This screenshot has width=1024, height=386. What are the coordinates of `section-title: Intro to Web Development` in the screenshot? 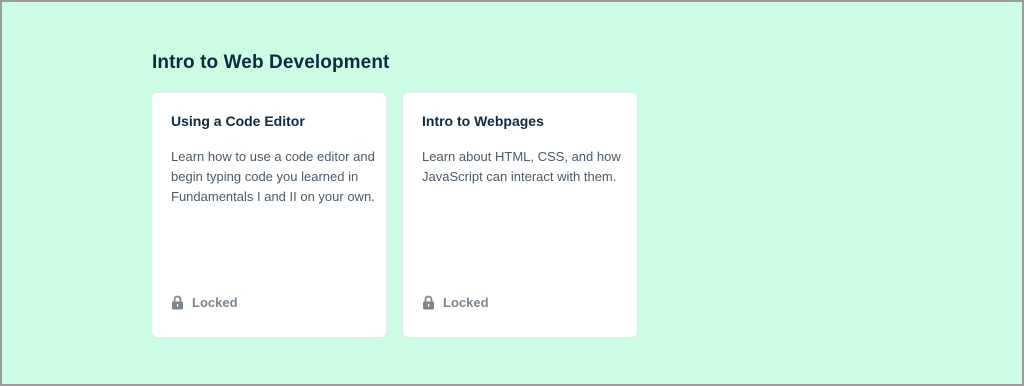 It's located at (271, 62).